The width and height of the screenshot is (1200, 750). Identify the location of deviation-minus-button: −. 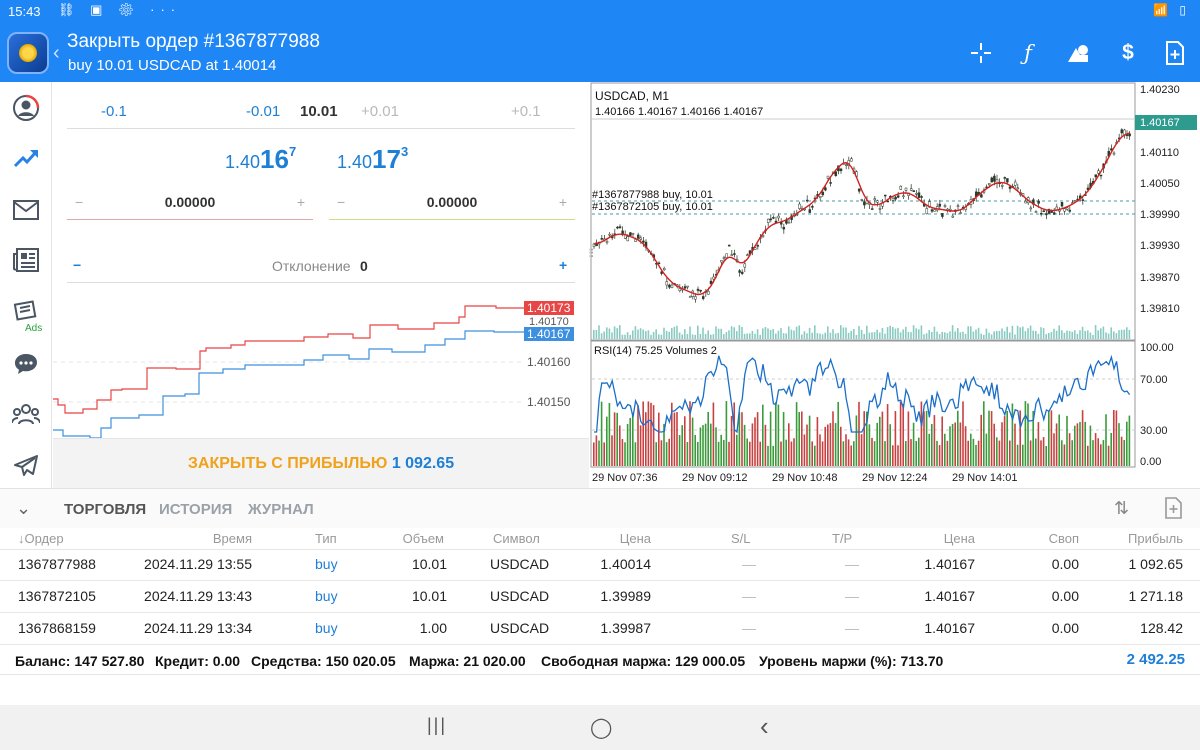
(77, 265).